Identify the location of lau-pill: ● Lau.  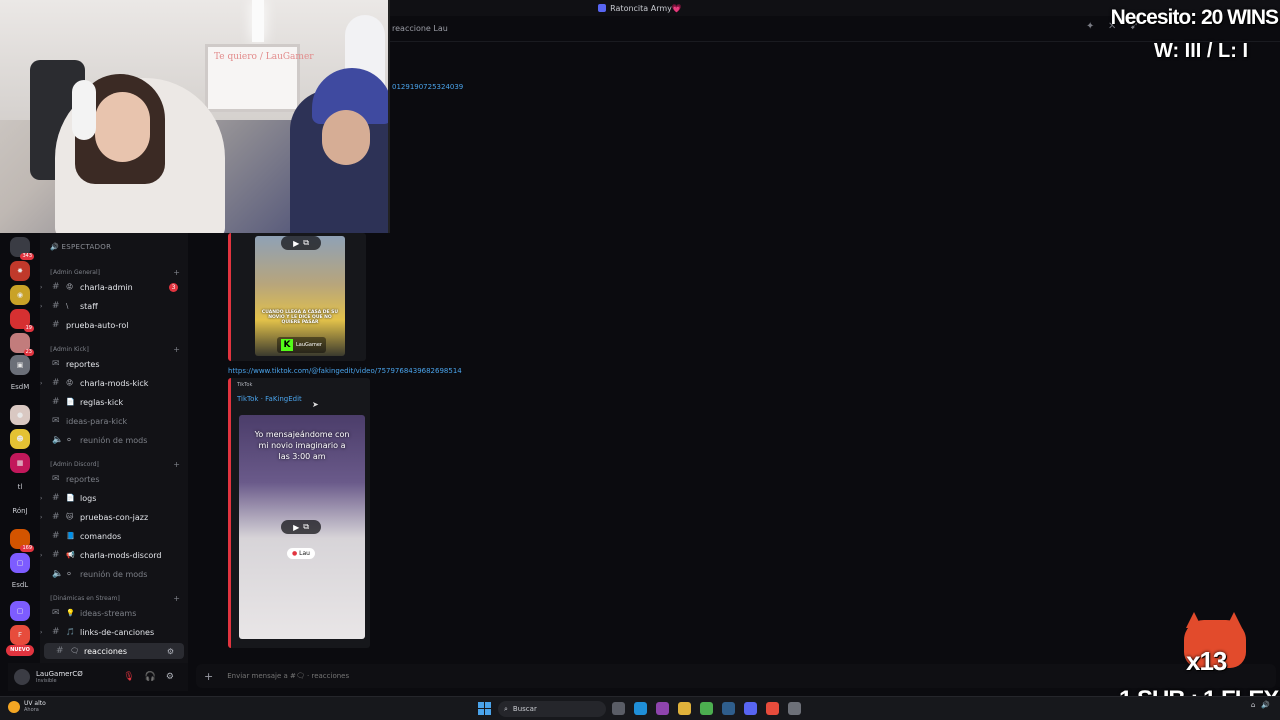
(301, 553).